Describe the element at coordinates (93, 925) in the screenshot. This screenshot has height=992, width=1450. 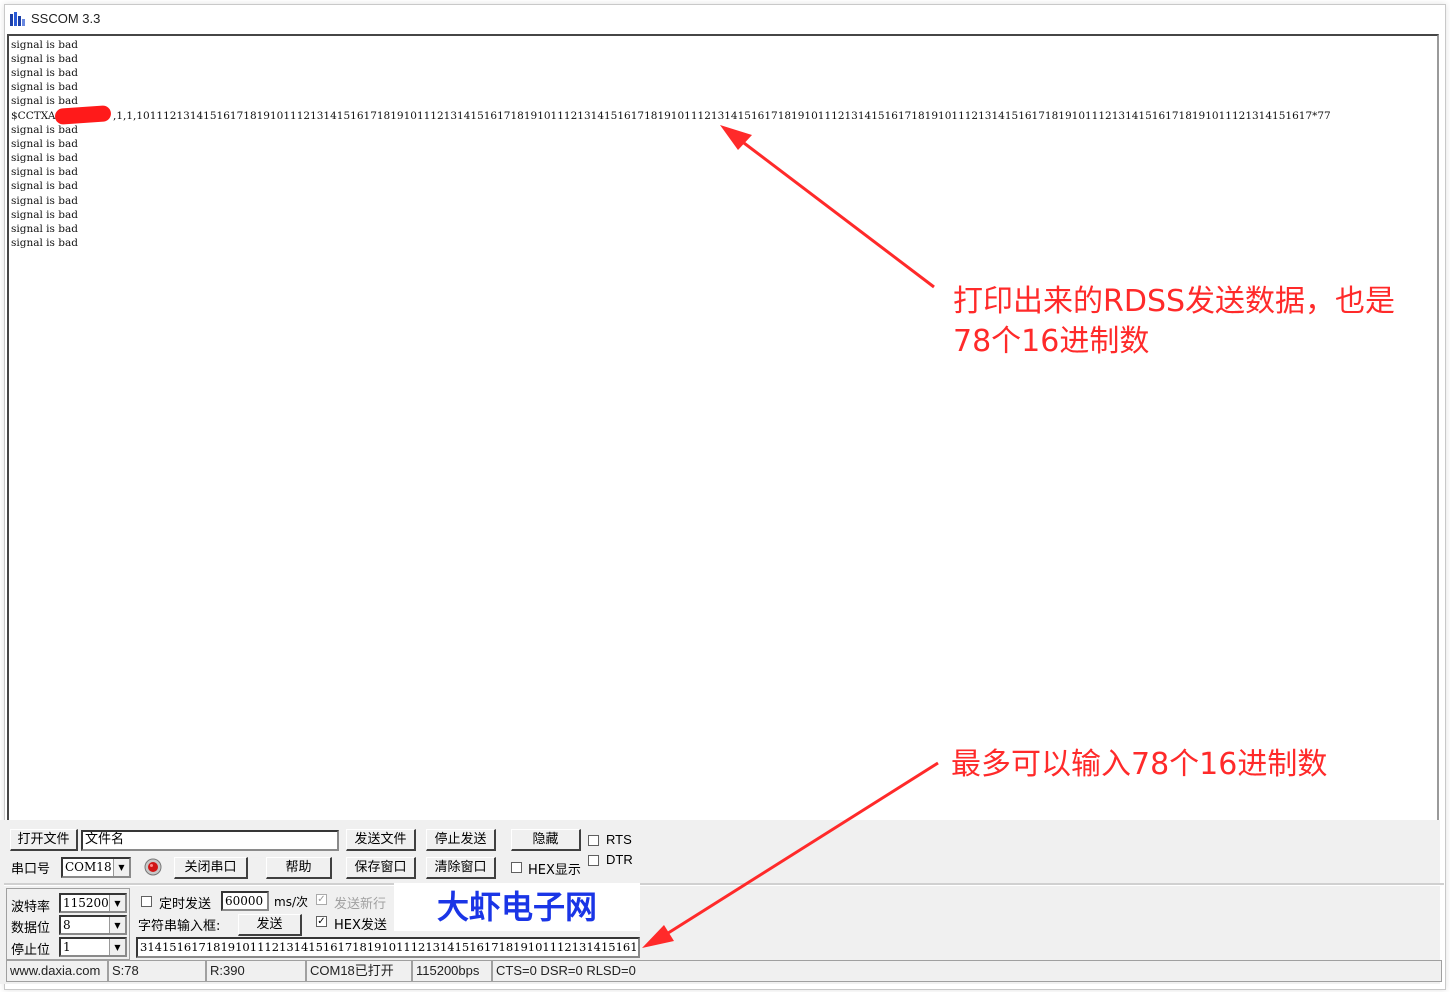
I see `data-bits-select: 8 ▼` at that location.